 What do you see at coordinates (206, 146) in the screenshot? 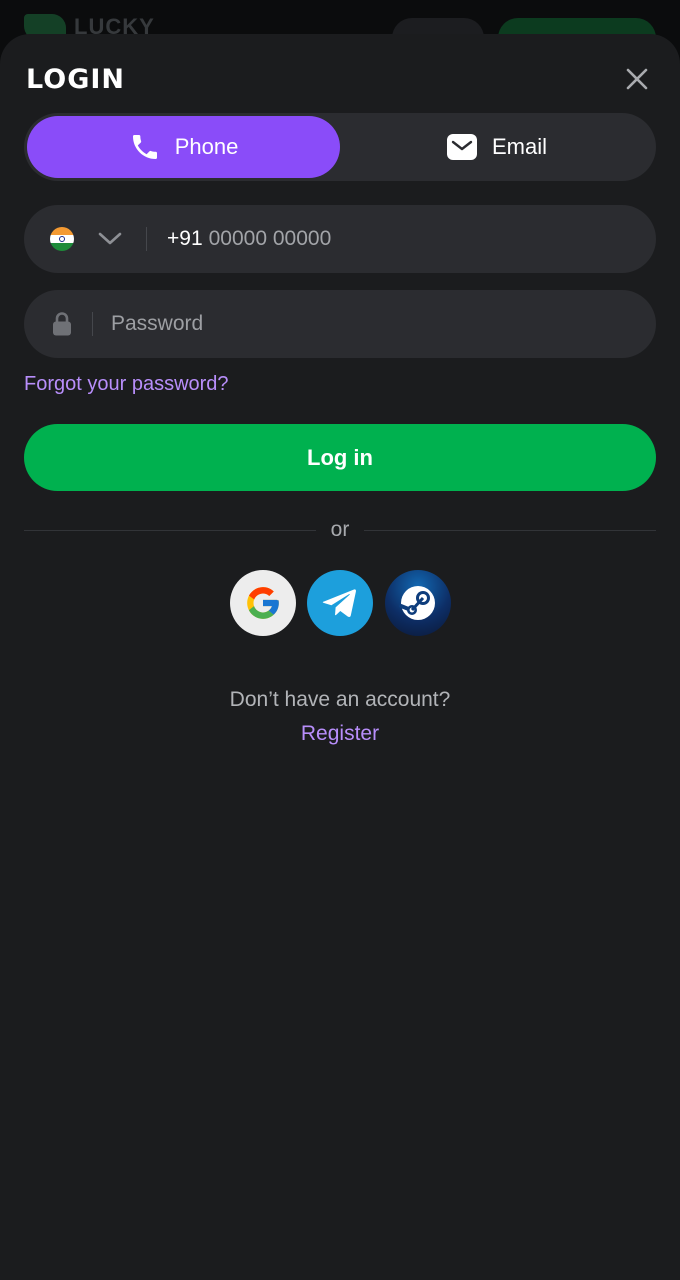
I see `tab-phone-label: Phone` at bounding box center [206, 146].